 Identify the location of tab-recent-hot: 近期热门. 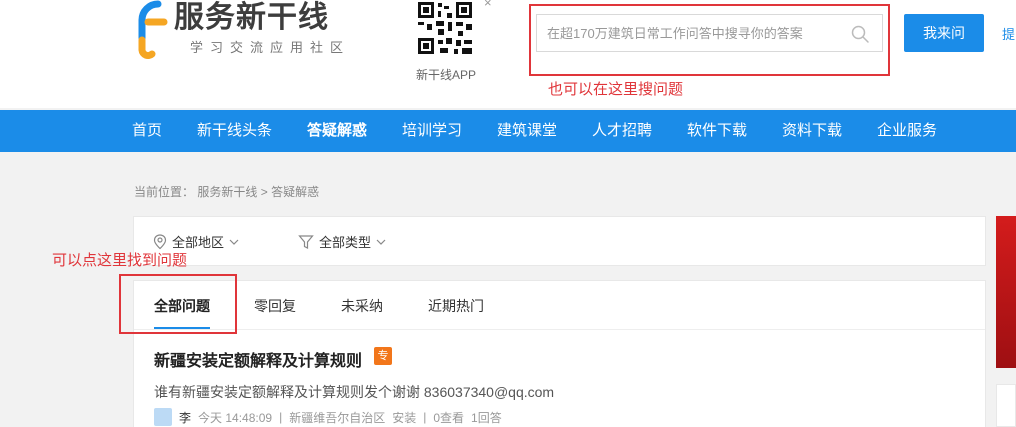
(456, 306).